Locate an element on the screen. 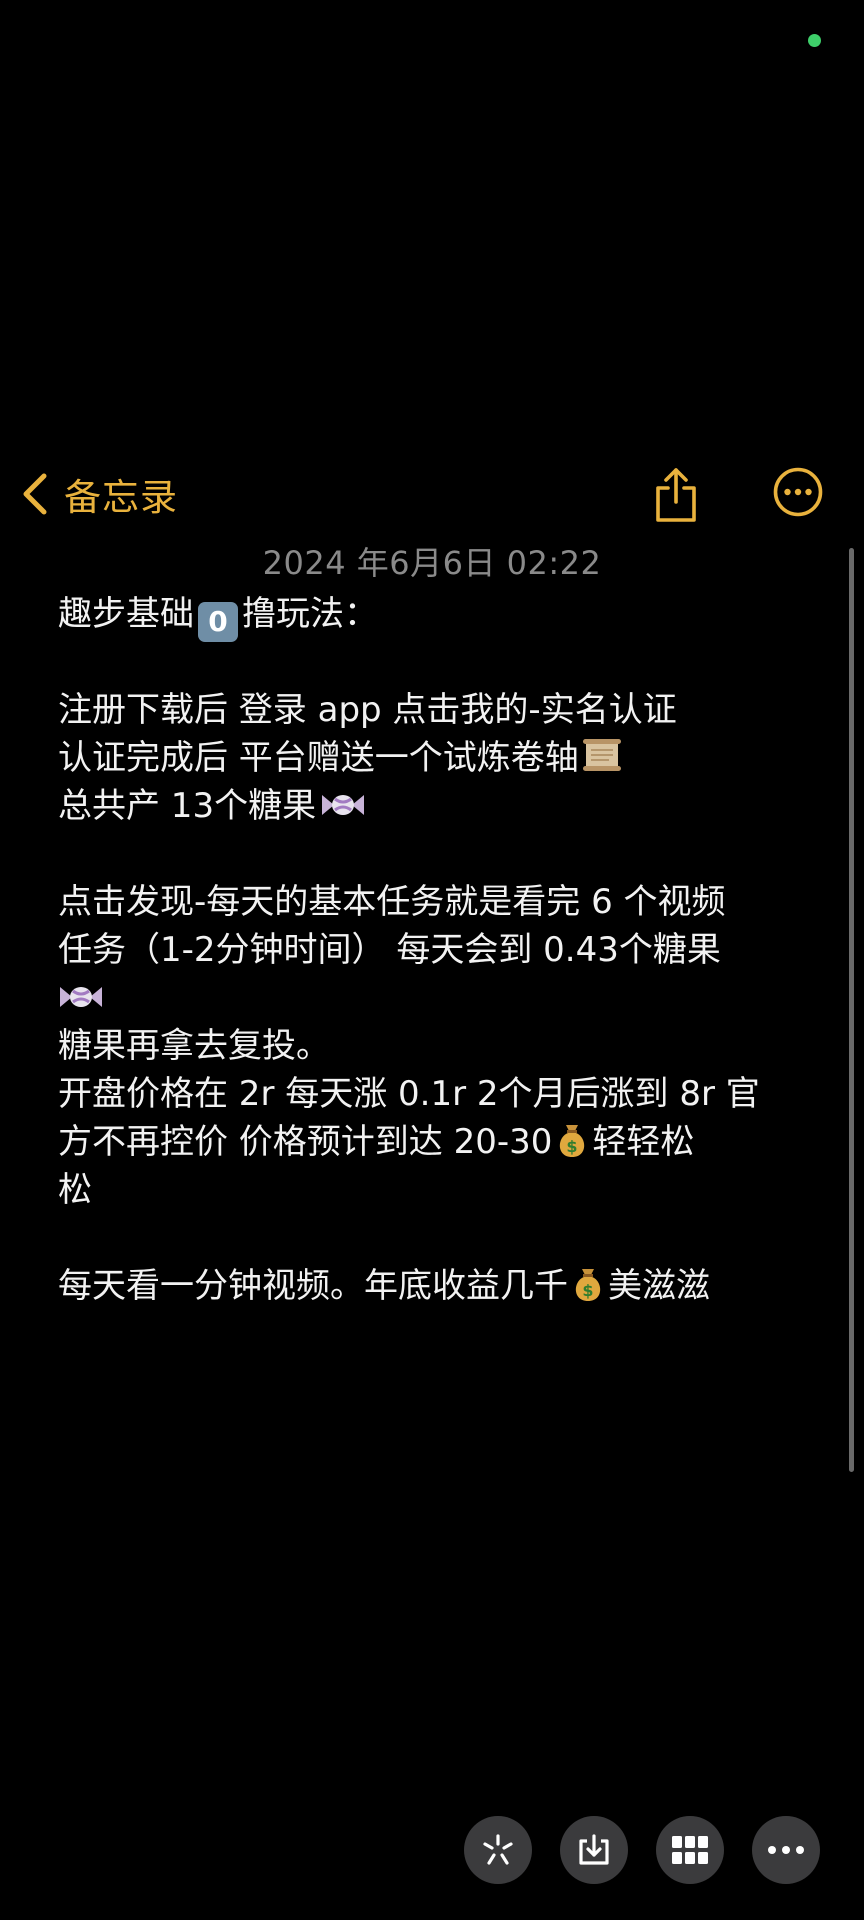 The height and width of the screenshot is (1920, 864). sparkle-button is located at coordinates (498, 1850).